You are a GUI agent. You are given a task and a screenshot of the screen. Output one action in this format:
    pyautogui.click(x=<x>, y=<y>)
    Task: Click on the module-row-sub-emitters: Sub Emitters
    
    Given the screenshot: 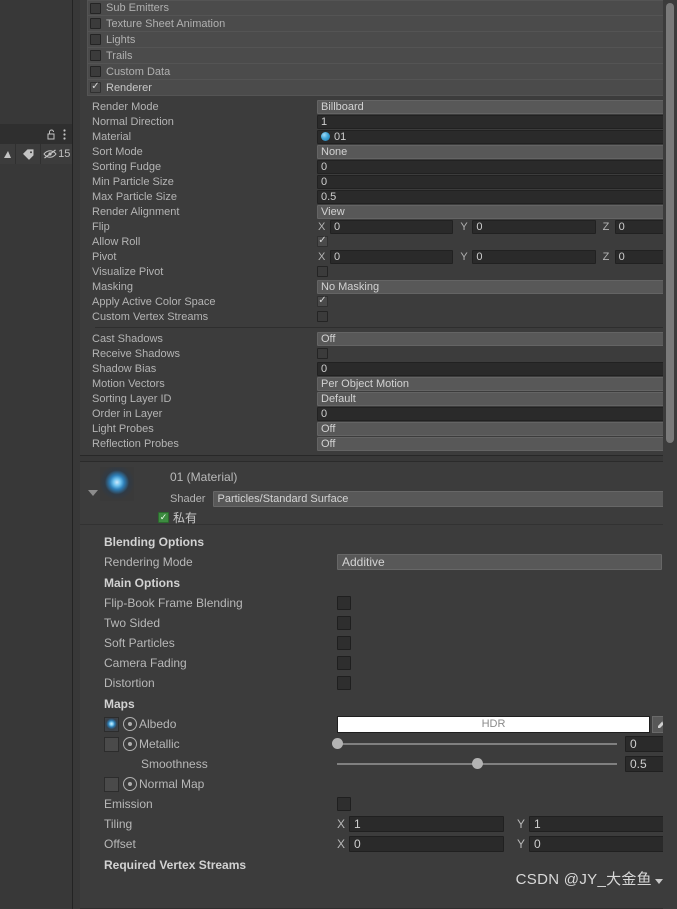 What is the action you would take?
    pyautogui.click(x=382, y=8)
    